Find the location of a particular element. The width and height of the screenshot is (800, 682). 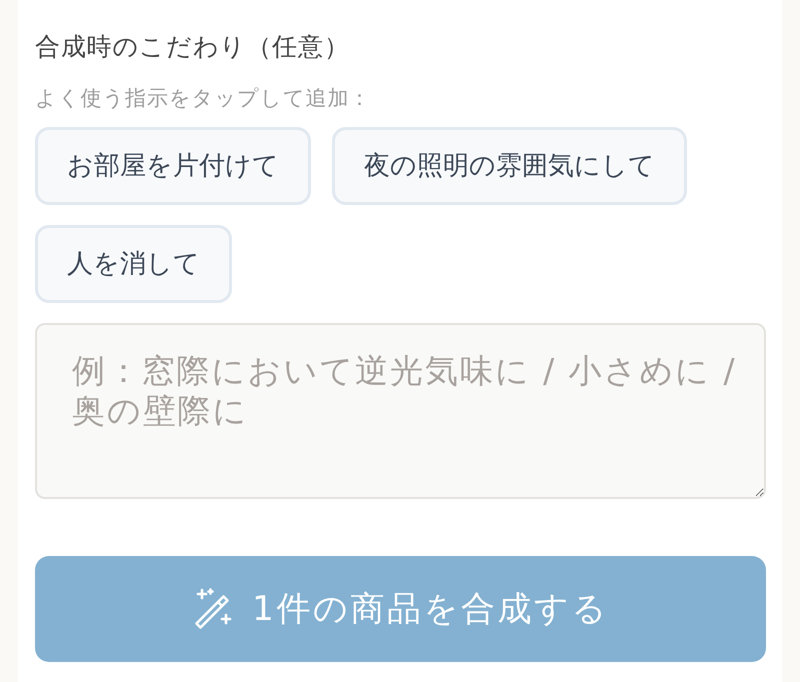

section-title: 合成時のこだわり（任意） is located at coordinates (193, 47).